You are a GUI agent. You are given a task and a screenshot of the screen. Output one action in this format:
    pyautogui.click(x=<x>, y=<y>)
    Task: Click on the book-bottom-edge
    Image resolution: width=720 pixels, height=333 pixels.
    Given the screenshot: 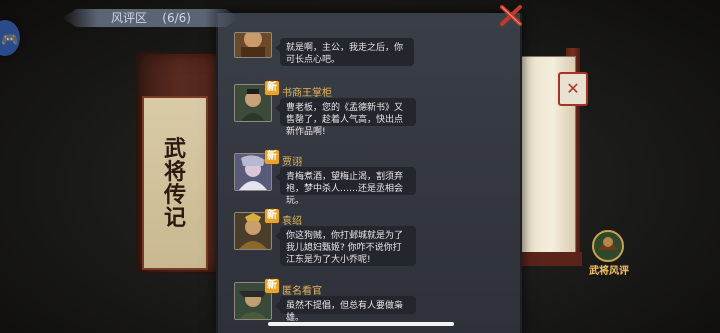 What is the action you would take?
    pyautogui.click(x=551, y=259)
    